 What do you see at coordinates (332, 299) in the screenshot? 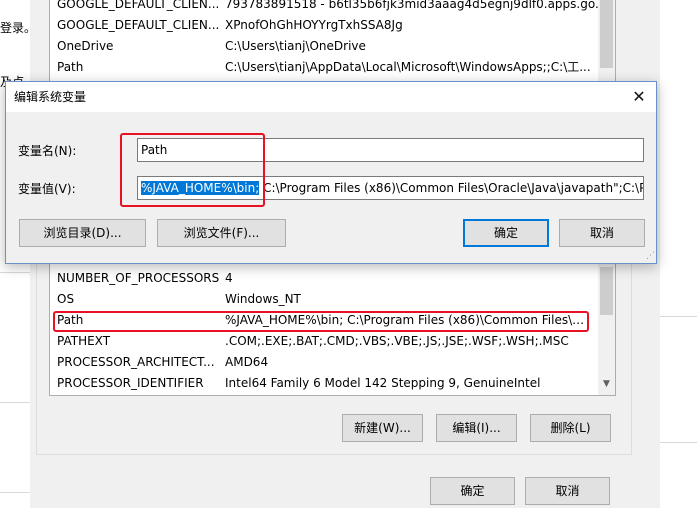
I see `table-row: OS Windows_NT` at bounding box center [332, 299].